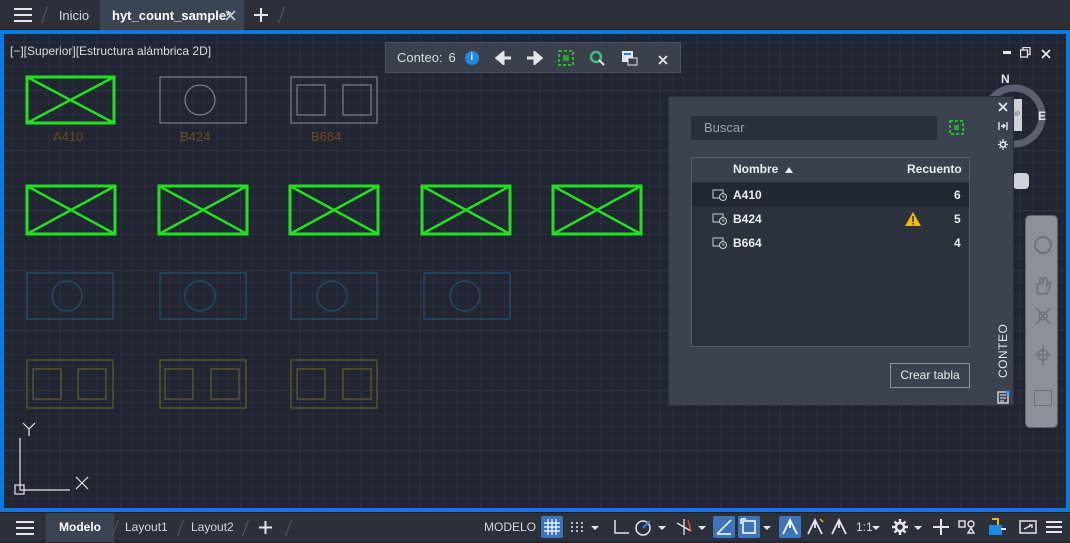  Describe the element at coordinates (900, 527) in the screenshot. I see `workspace-gear-icon` at that location.